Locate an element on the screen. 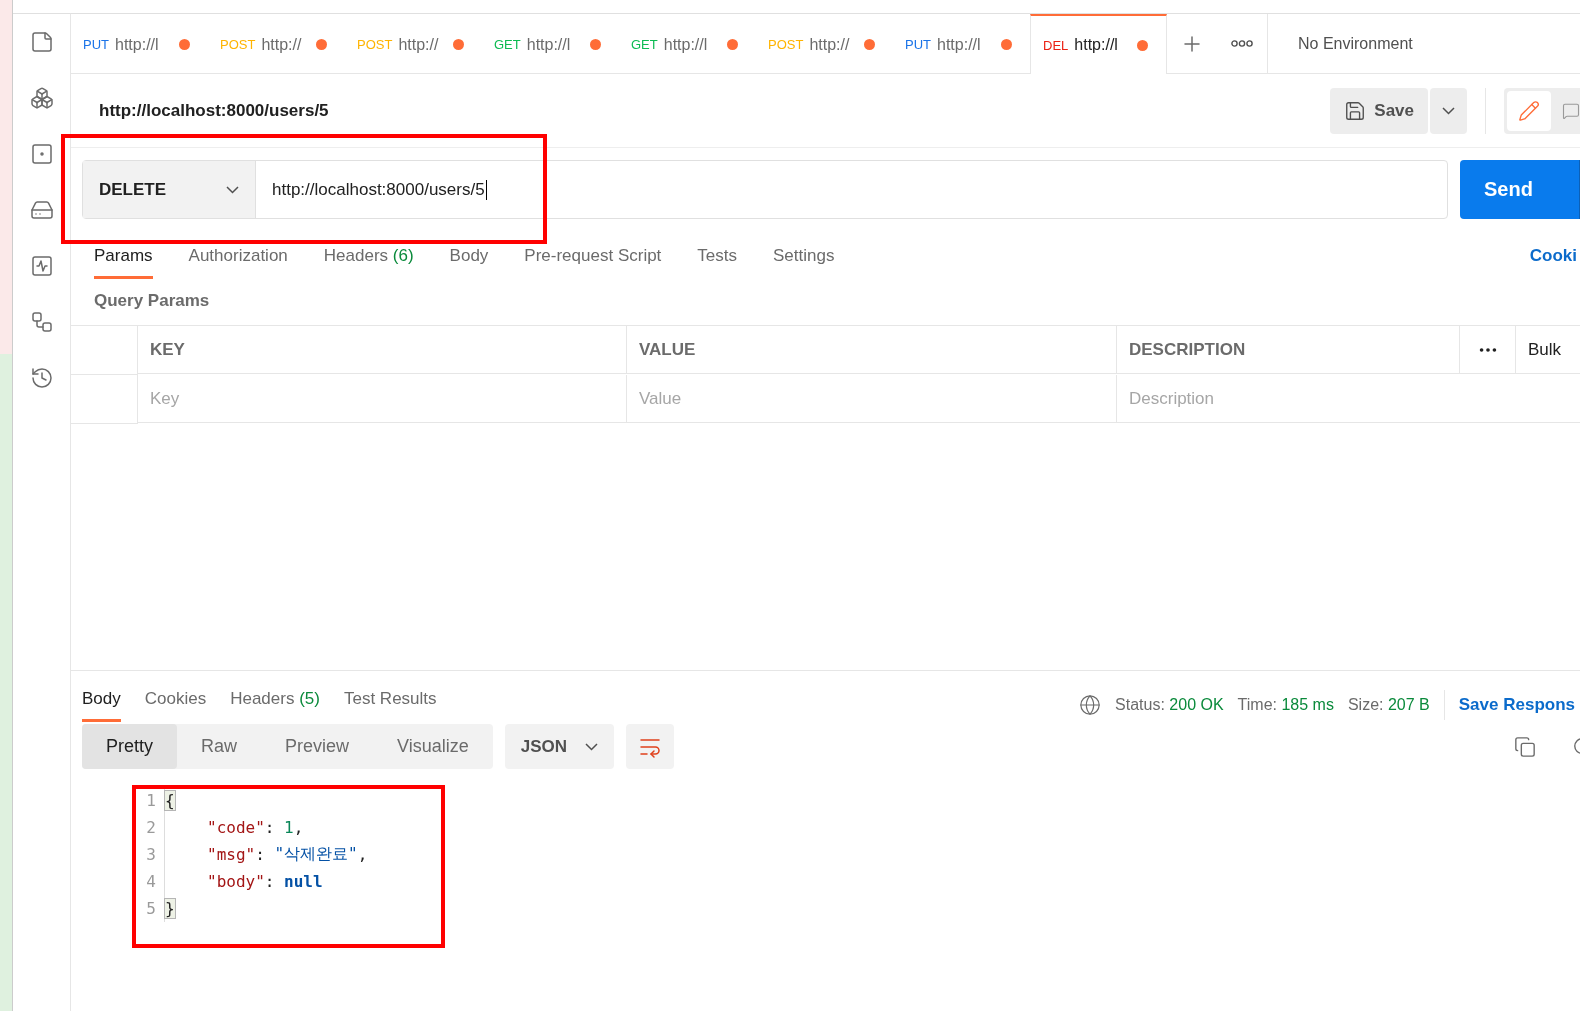 This screenshot has width=1580, height=1011. square-icon is located at coordinates (41, 154).